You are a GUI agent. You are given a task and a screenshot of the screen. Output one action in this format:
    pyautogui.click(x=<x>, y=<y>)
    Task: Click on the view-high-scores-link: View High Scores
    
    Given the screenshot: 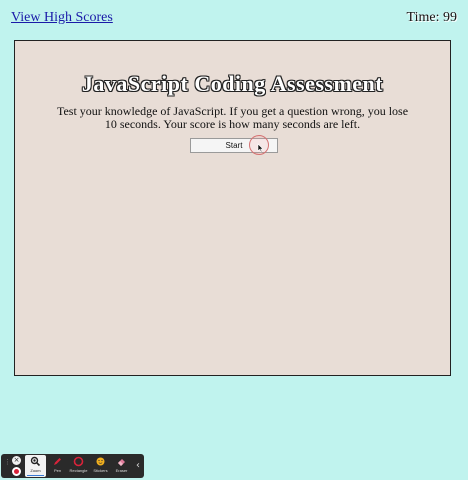 What is the action you would take?
    pyautogui.click(x=62, y=18)
    